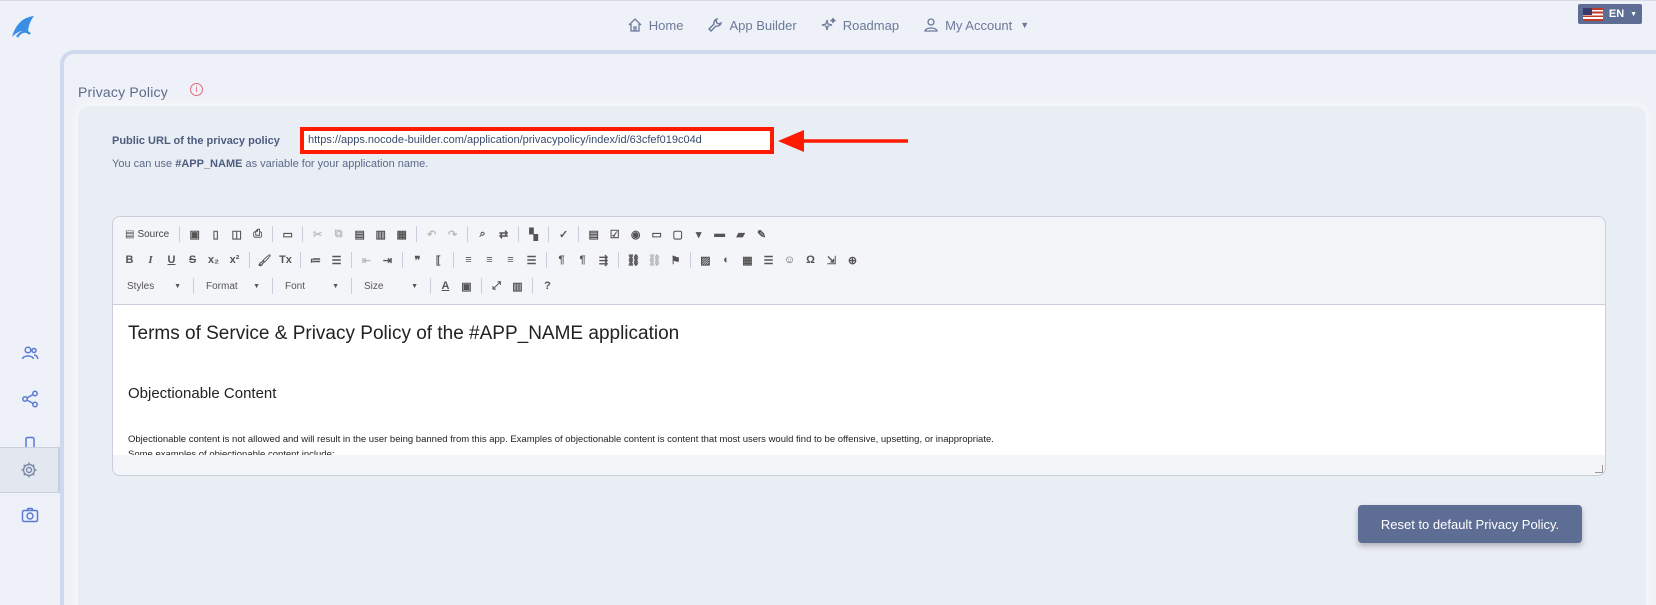 The height and width of the screenshot is (605, 1656). What do you see at coordinates (153, 234) in the screenshot?
I see `source-label: Source` at bounding box center [153, 234].